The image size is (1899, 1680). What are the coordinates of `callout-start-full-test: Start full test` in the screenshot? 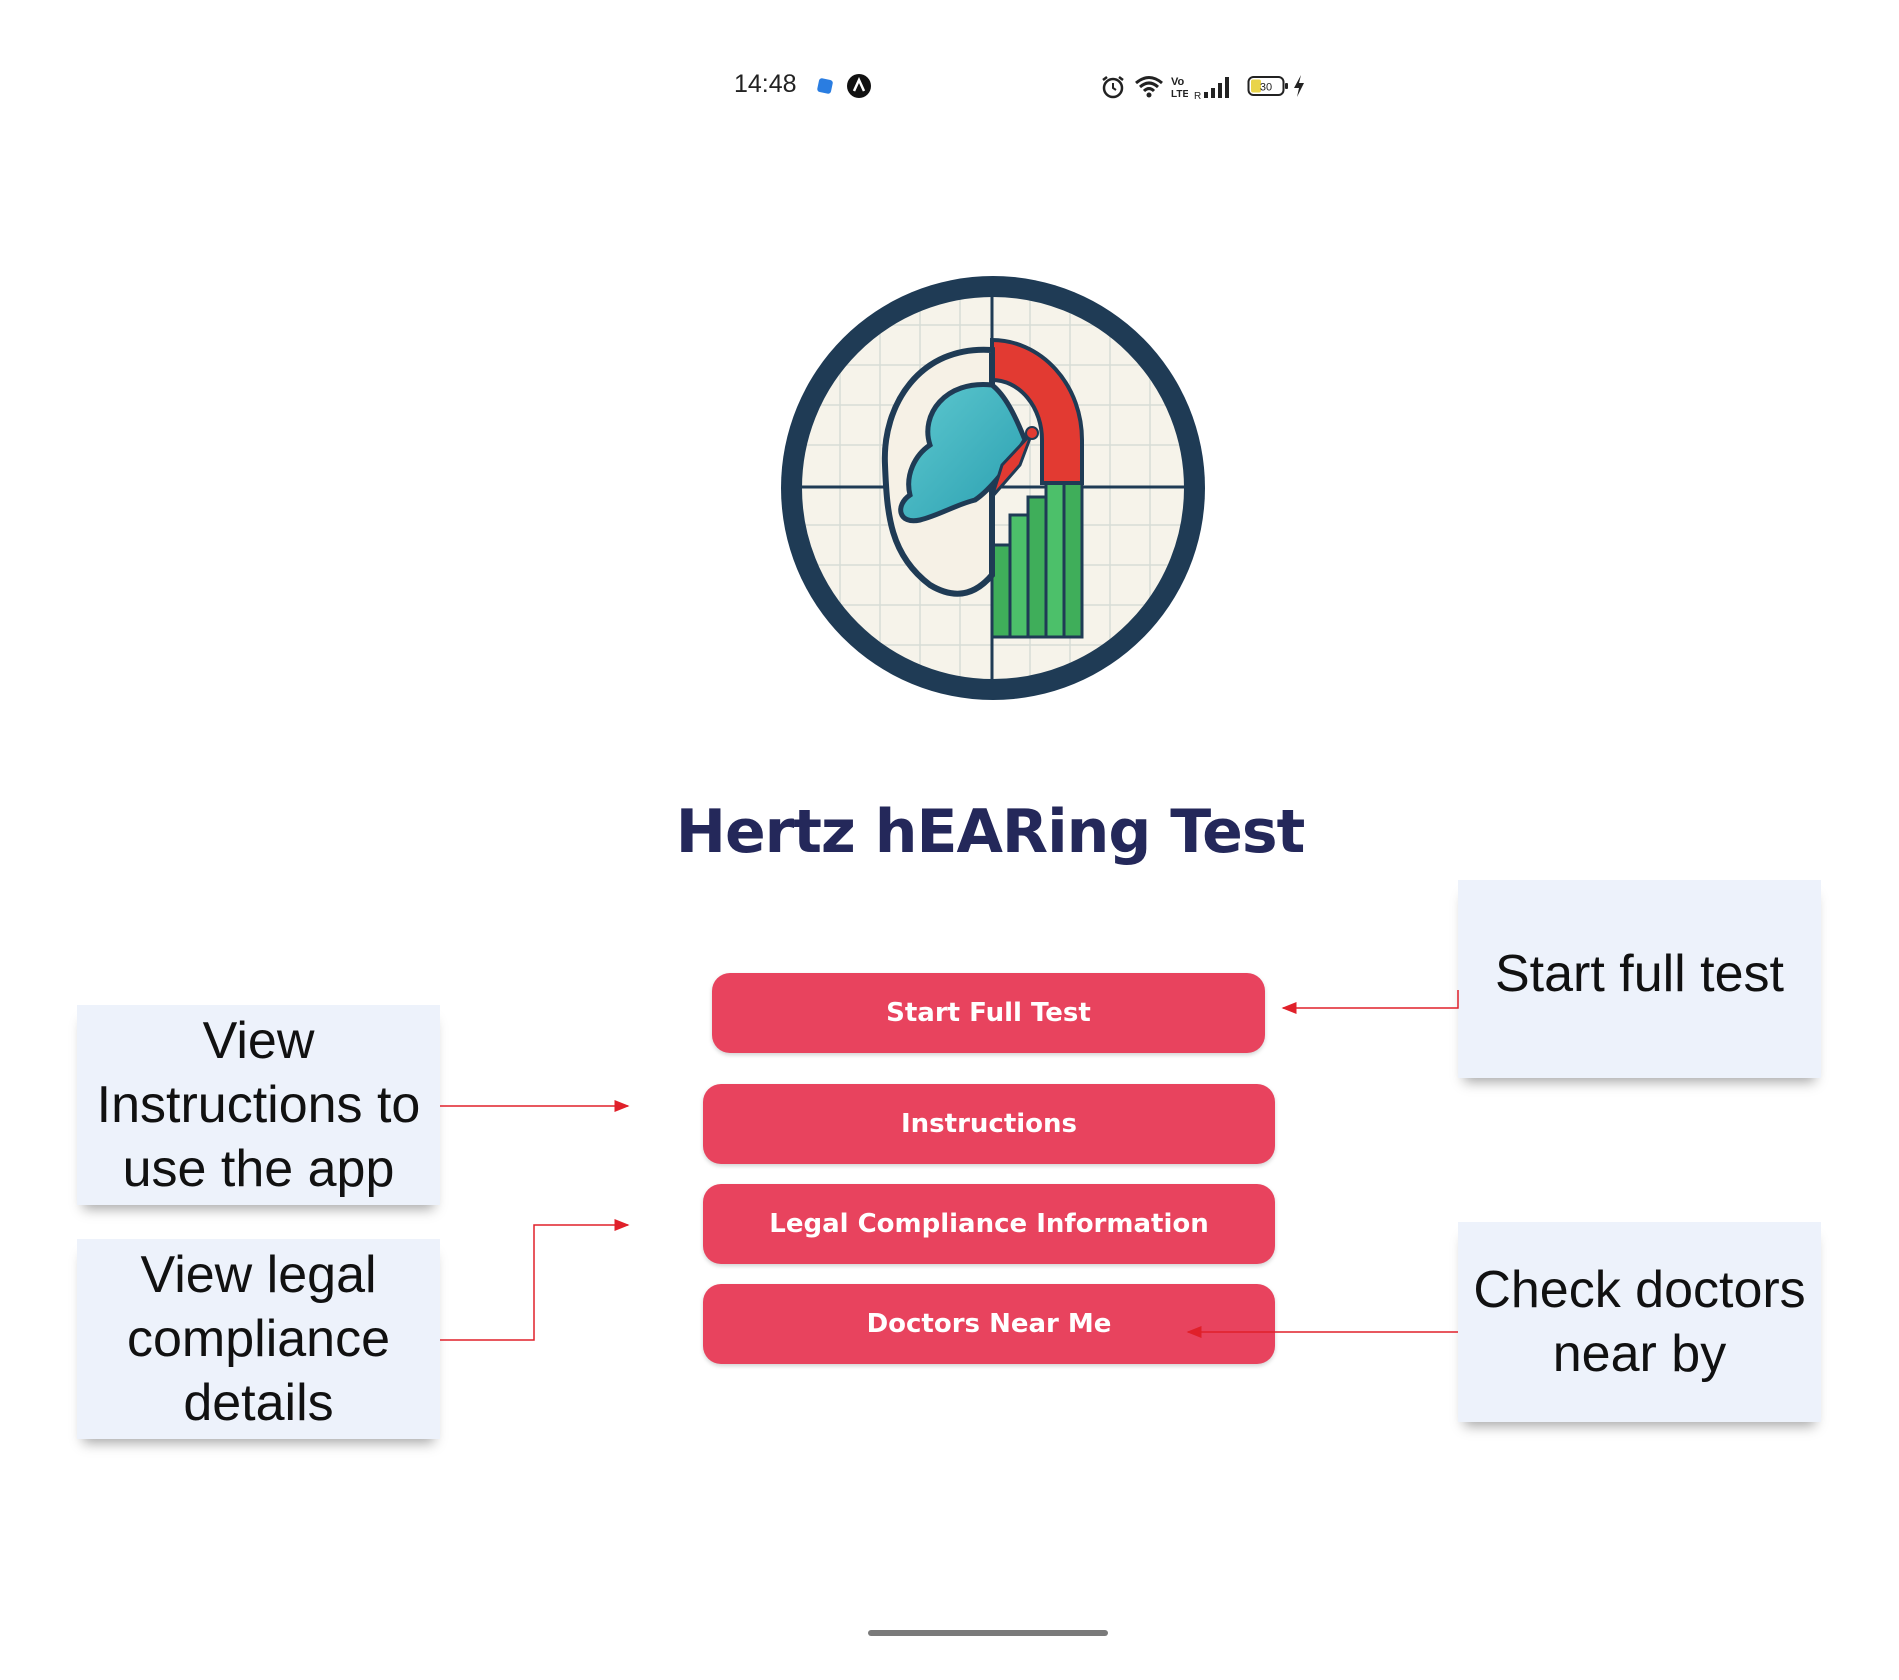 It's located at (1639, 979).